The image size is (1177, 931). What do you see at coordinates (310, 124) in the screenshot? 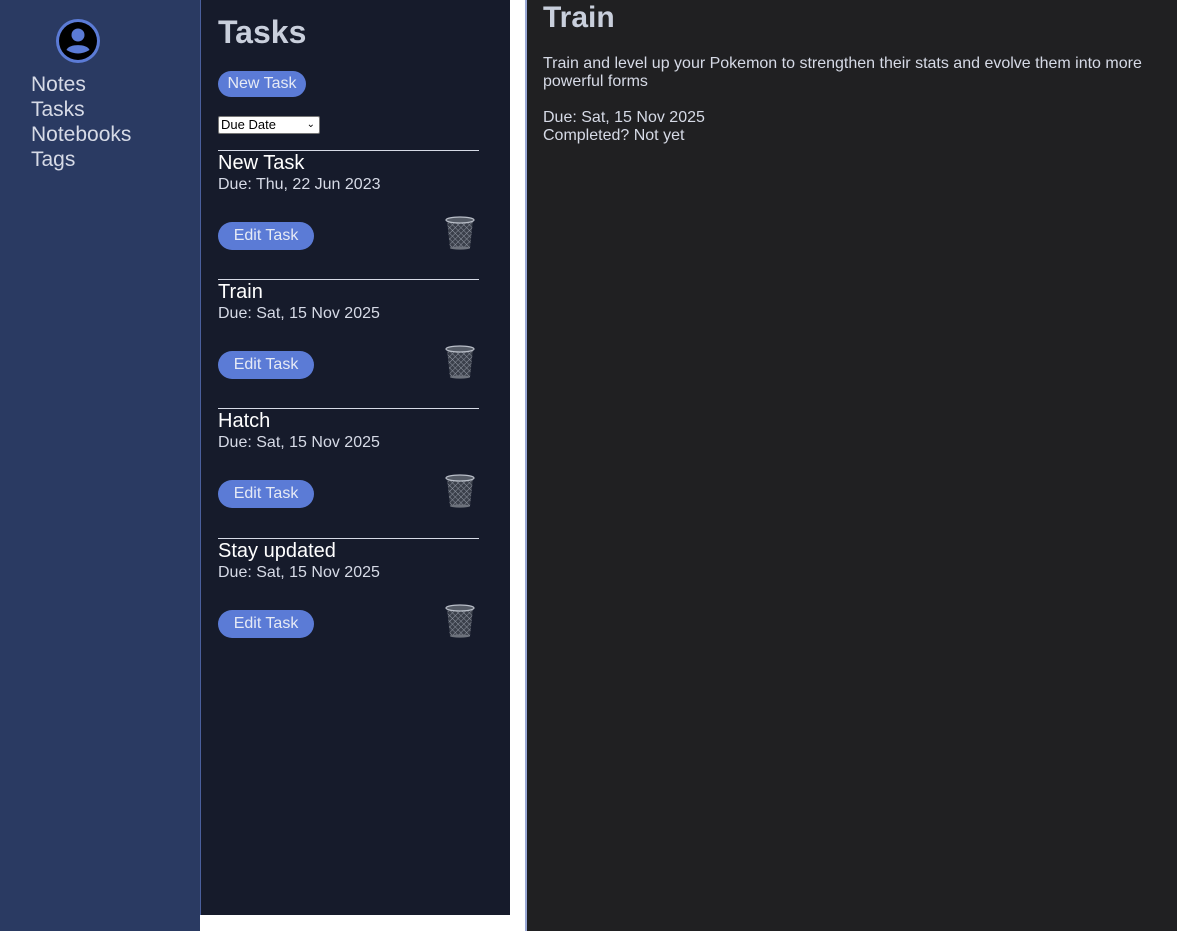
I see `chevron-down-icon: ⌄` at bounding box center [310, 124].